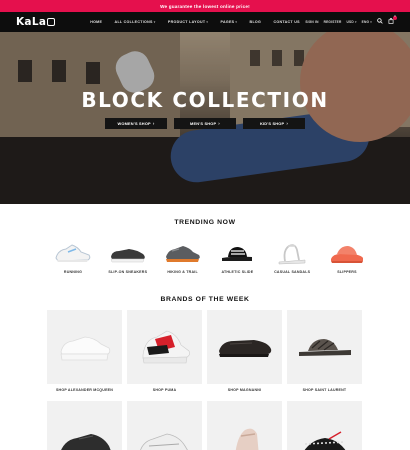  Describe the element at coordinates (347, 272) in the screenshot. I see `trending-label: SLIPPERS` at that location.